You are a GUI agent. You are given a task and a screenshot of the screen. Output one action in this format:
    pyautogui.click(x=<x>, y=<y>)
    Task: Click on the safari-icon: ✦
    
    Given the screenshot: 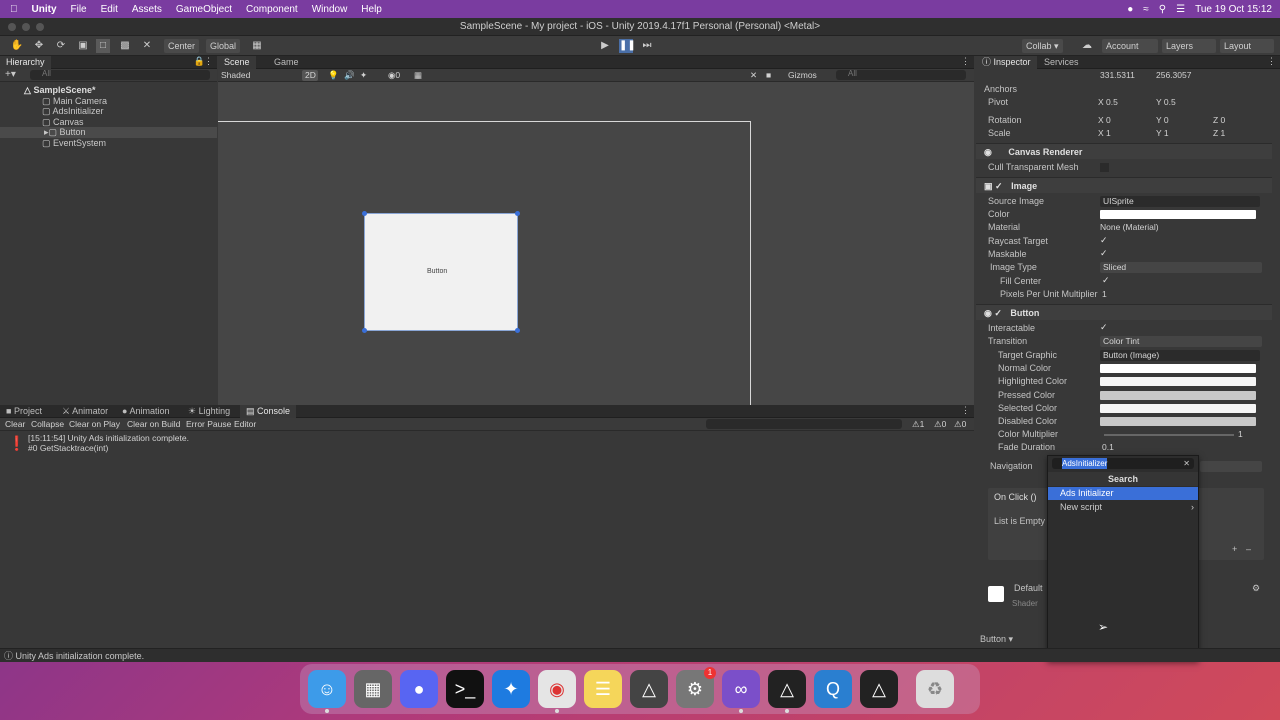 What is the action you would take?
    pyautogui.click(x=511, y=689)
    